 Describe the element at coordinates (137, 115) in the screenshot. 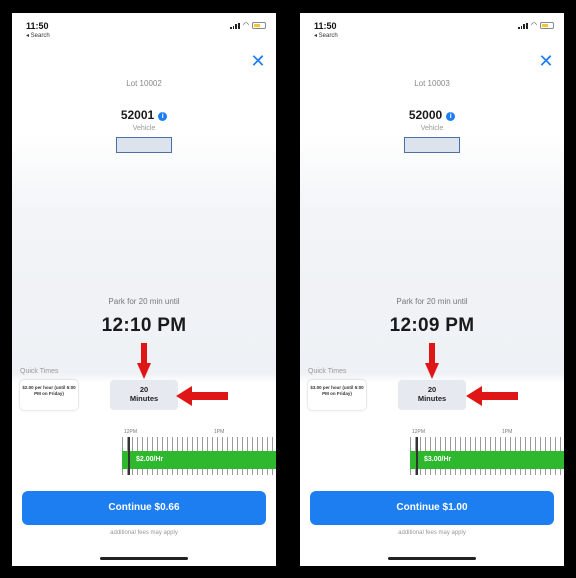

I see `vehicle-number-text: 52001` at that location.